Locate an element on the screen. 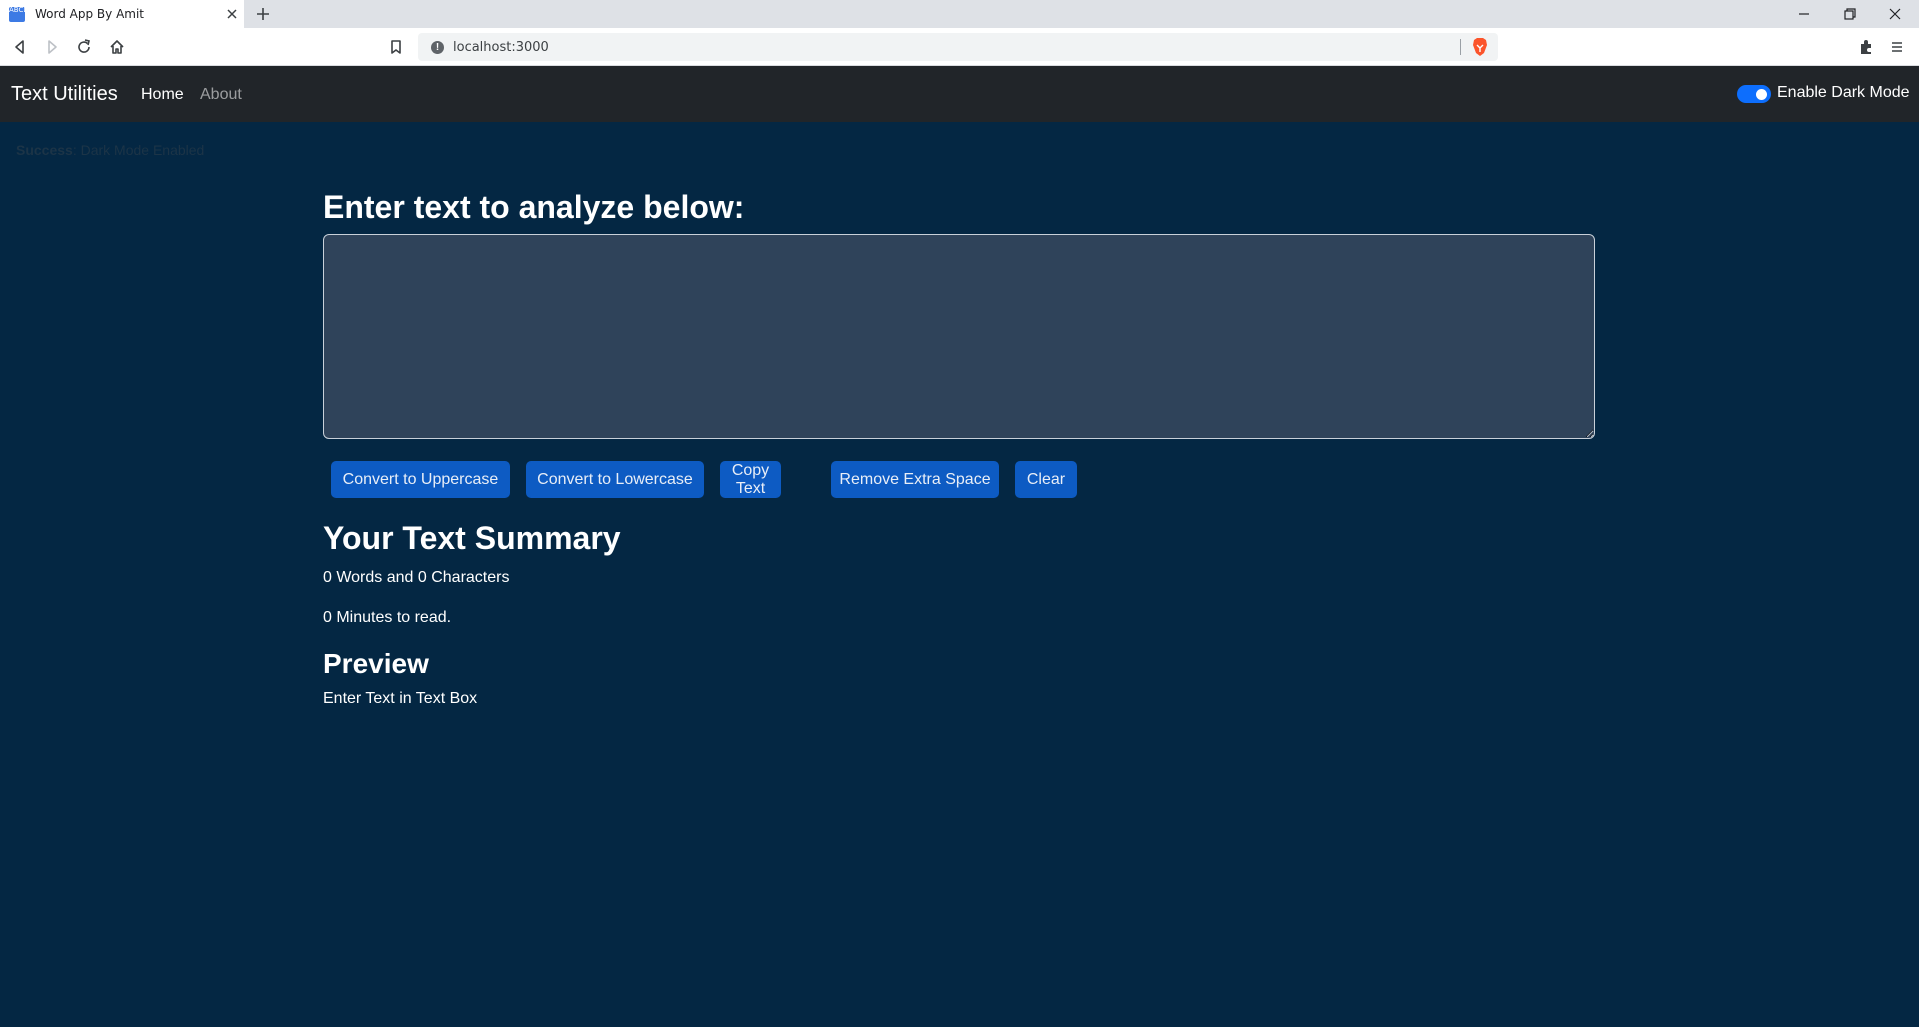 This screenshot has height=1027, width=1919. favicon-icon: ABCD is located at coordinates (17, 14).